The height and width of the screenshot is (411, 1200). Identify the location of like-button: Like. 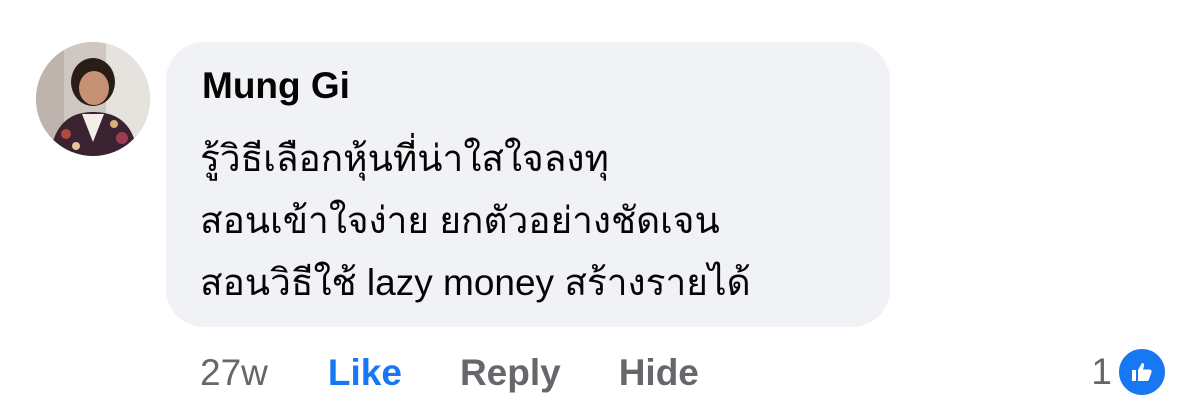
(365, 373).